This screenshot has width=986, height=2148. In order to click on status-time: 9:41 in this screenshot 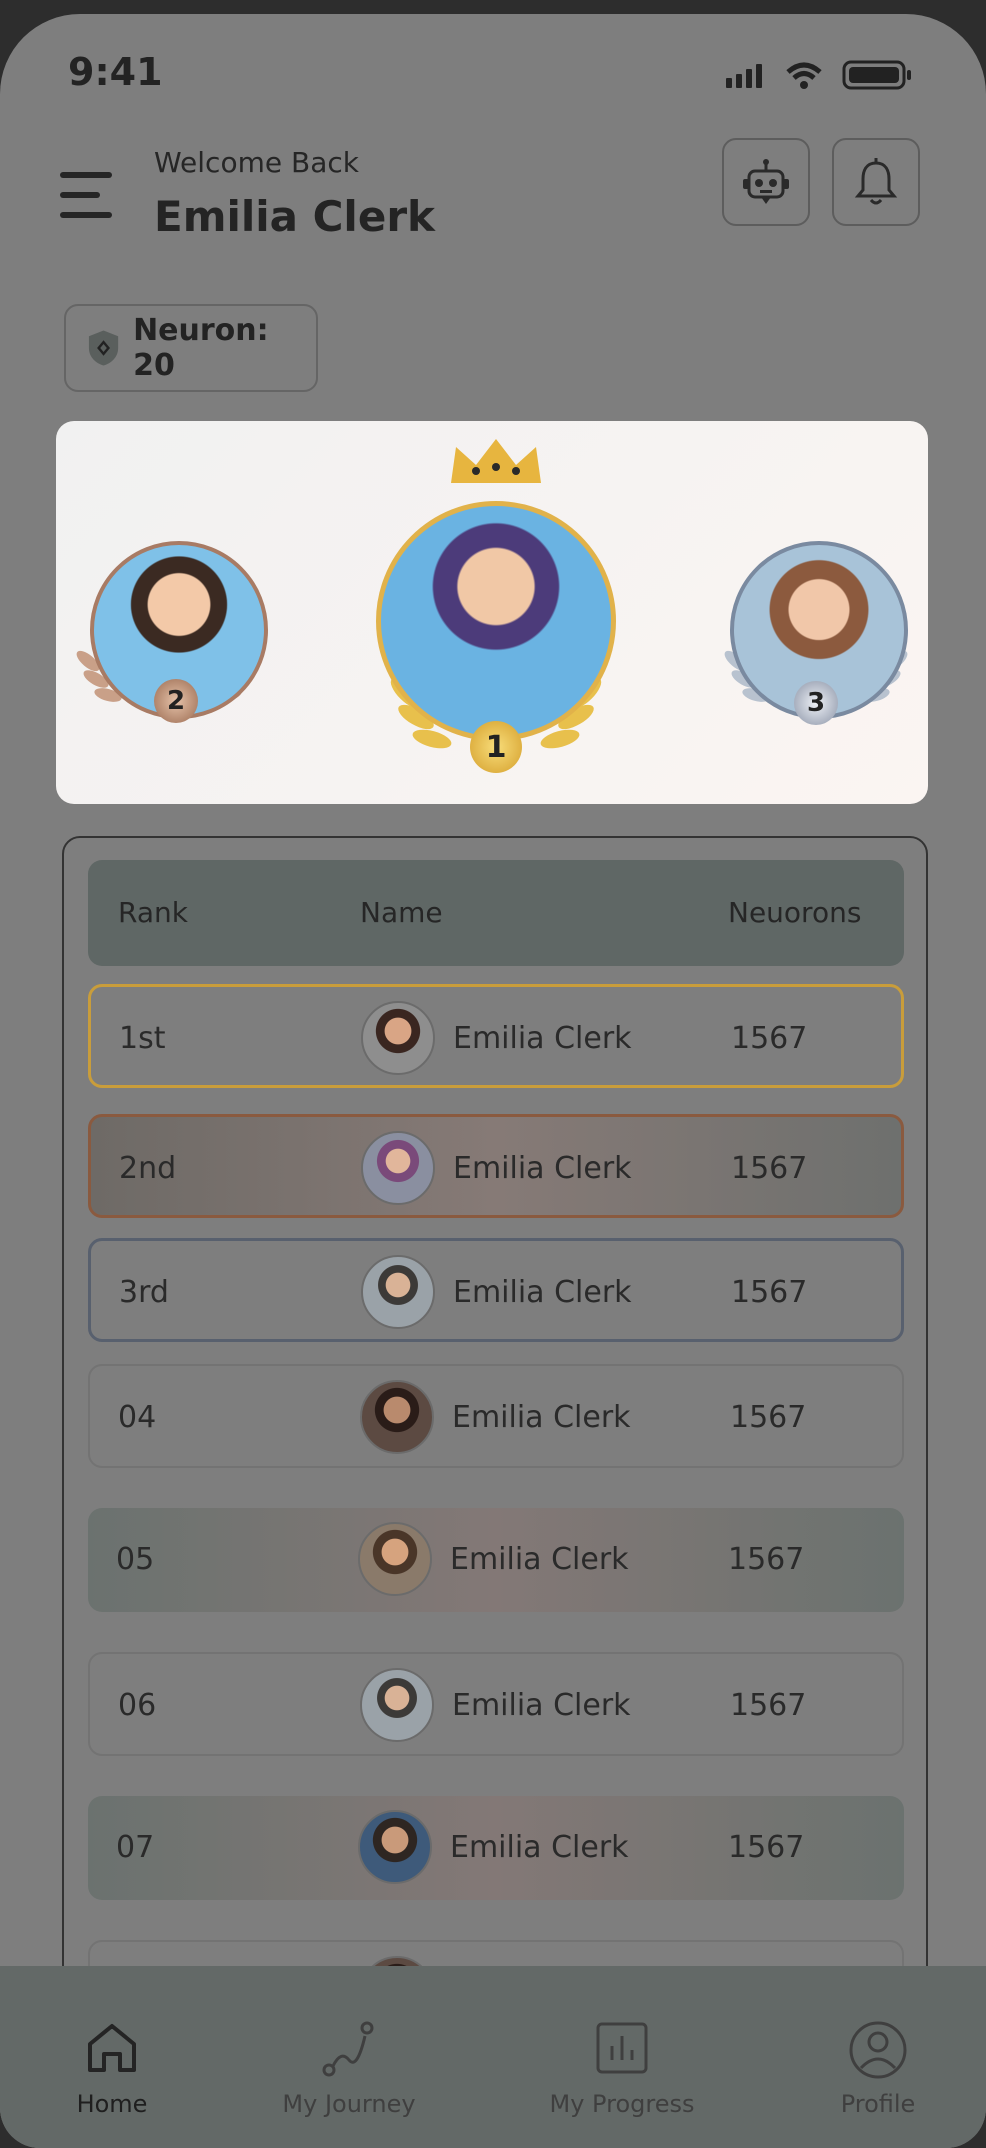, I will do `click(115, 72)`.